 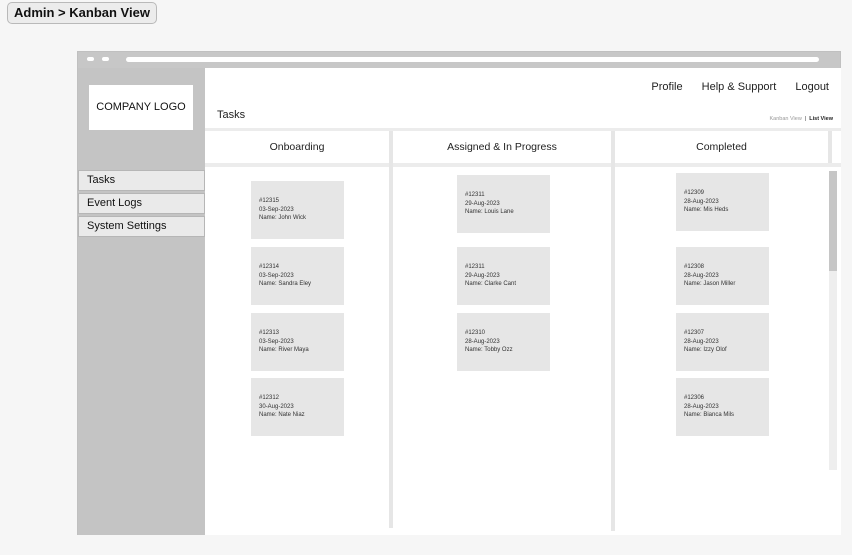 I want to click on scrollbar-thumb, so click(x=833, y=221).